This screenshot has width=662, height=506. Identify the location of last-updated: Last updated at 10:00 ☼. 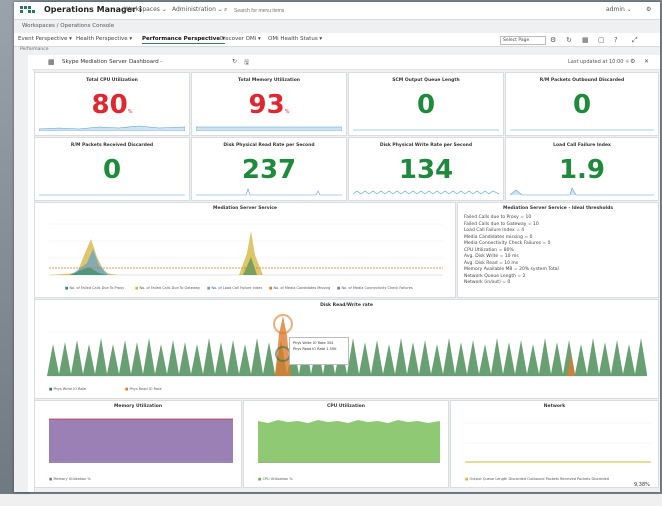
(599, 62).